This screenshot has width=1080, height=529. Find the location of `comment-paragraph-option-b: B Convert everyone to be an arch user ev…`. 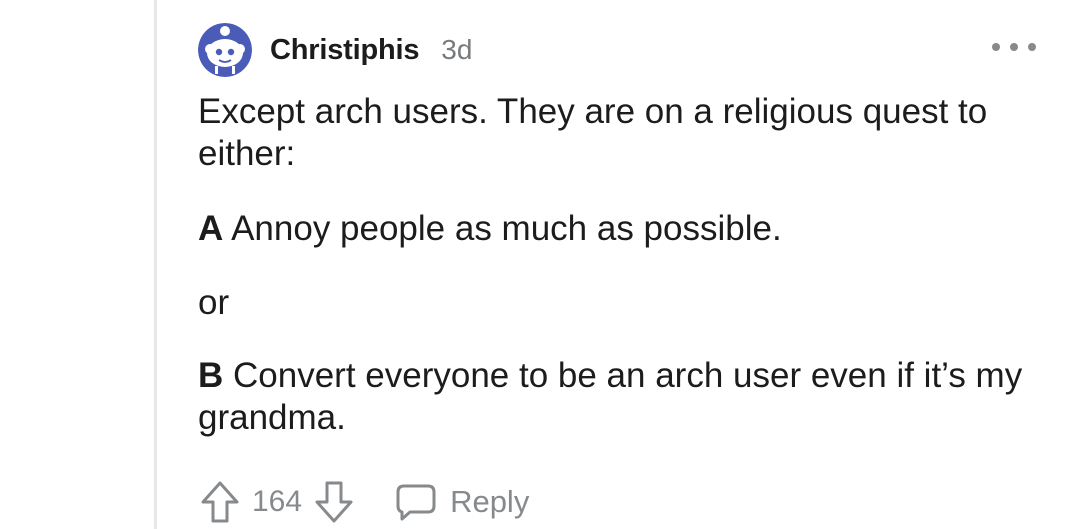

comment-paragraph-option-b: B Convert everyone to be an arch user ev… is located at coordinates (623, 397).